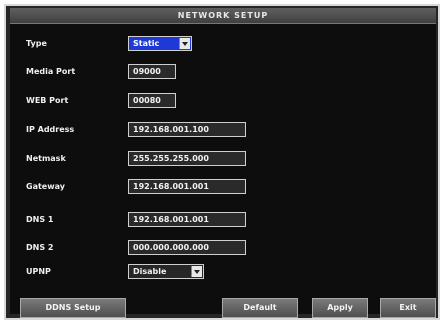  Describe the element at coordinates (223, 16) in the screenshot. I see `window-title: NETWORK SETUP` at that location.